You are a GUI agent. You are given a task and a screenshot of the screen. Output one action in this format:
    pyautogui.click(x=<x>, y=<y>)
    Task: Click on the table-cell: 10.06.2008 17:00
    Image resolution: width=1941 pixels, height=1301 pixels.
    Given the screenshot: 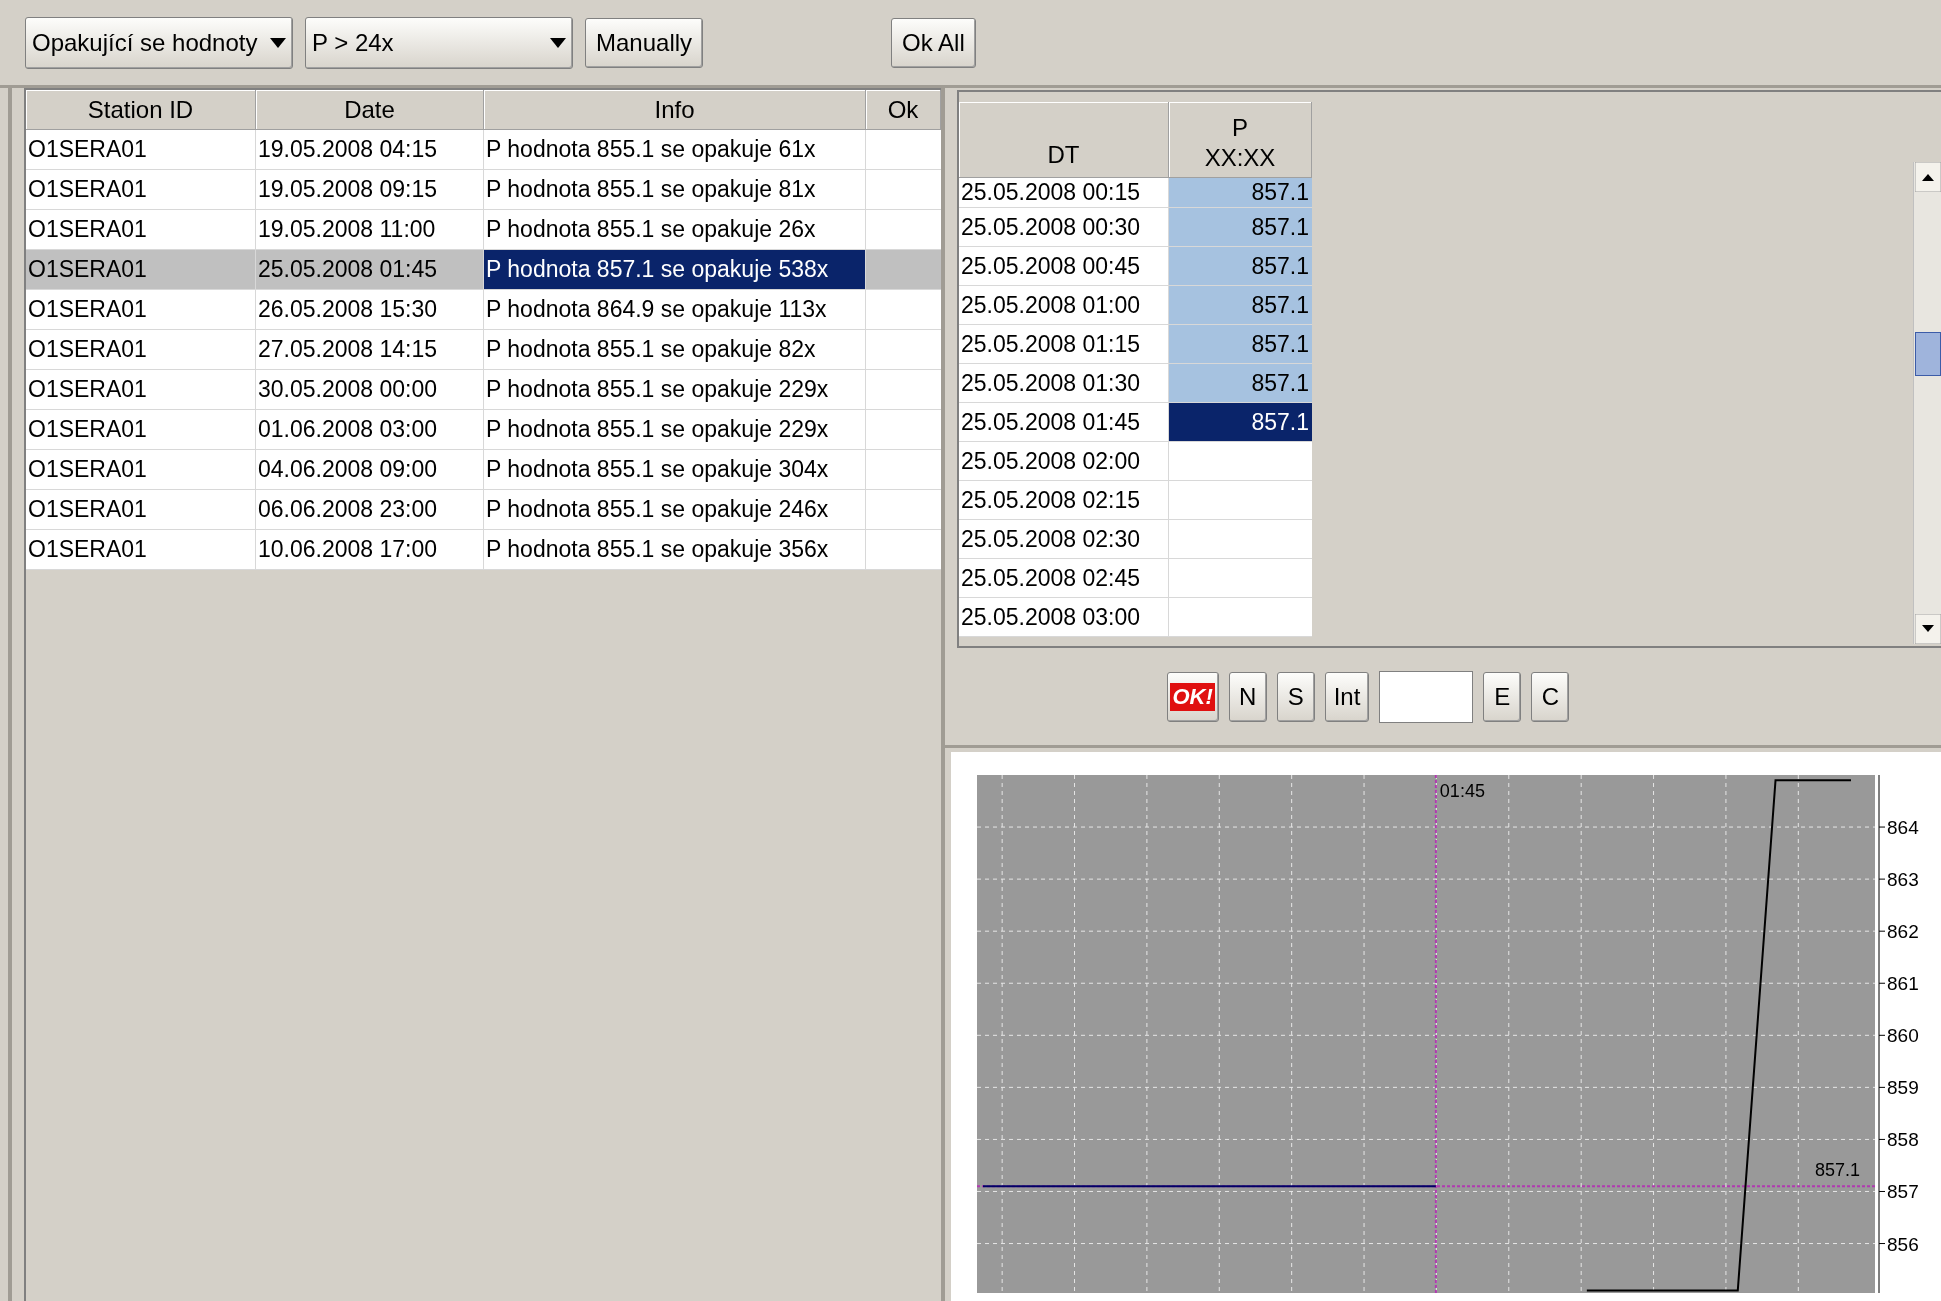 What is the action you would take?
    pyautogui.click(x=370, y=550)
    